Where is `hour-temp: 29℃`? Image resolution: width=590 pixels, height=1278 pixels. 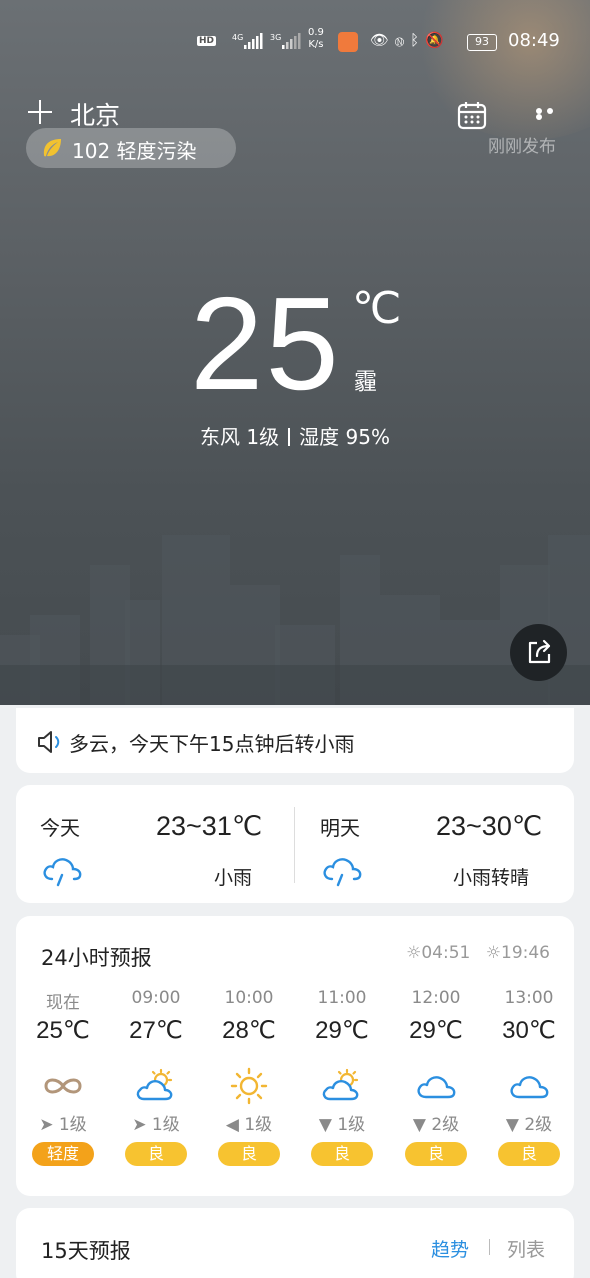 hour-temp: 29℃ is located at coordinates (342, 1030).